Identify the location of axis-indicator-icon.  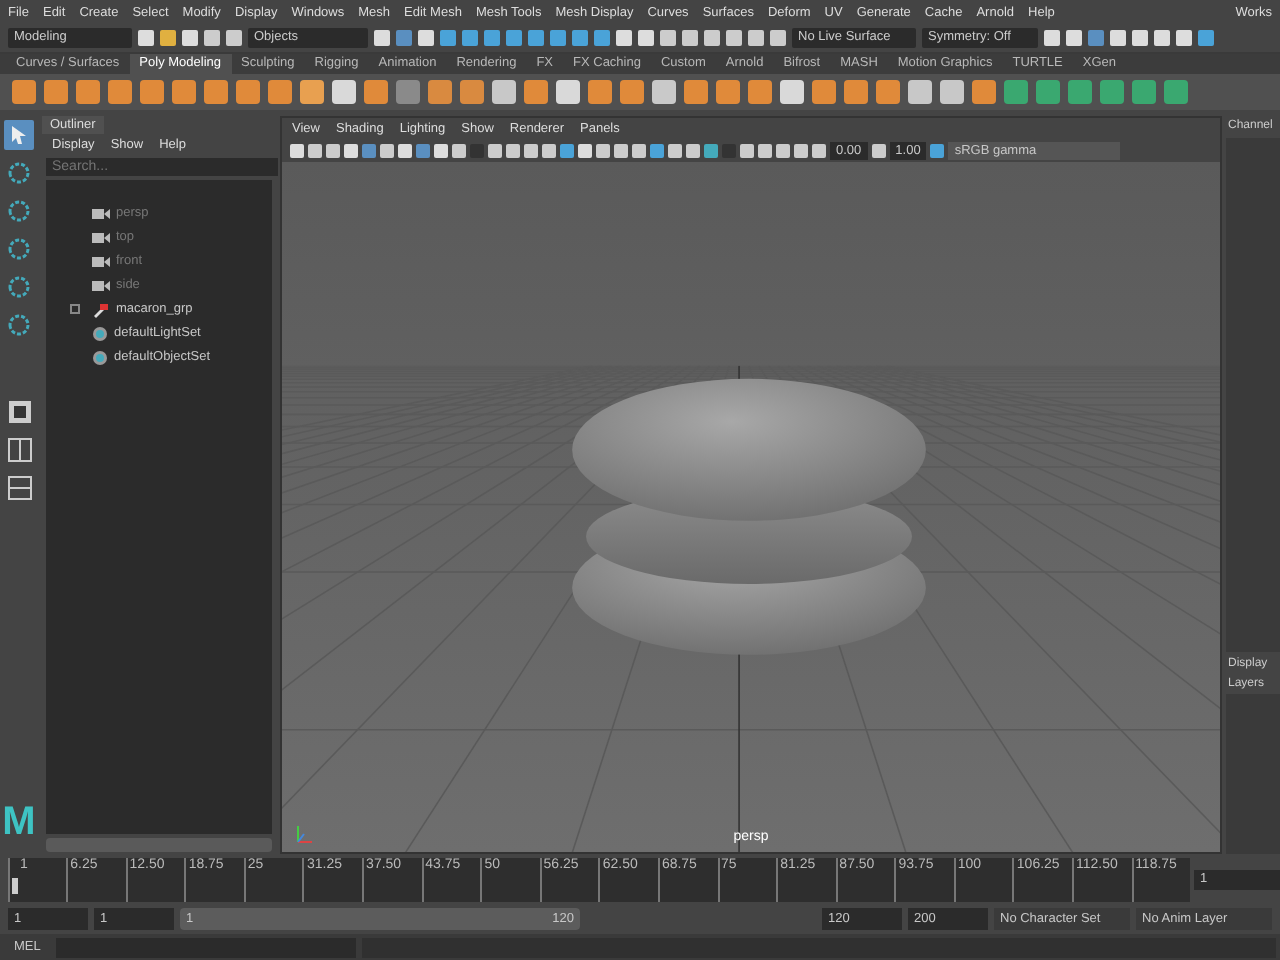
(304, 834).